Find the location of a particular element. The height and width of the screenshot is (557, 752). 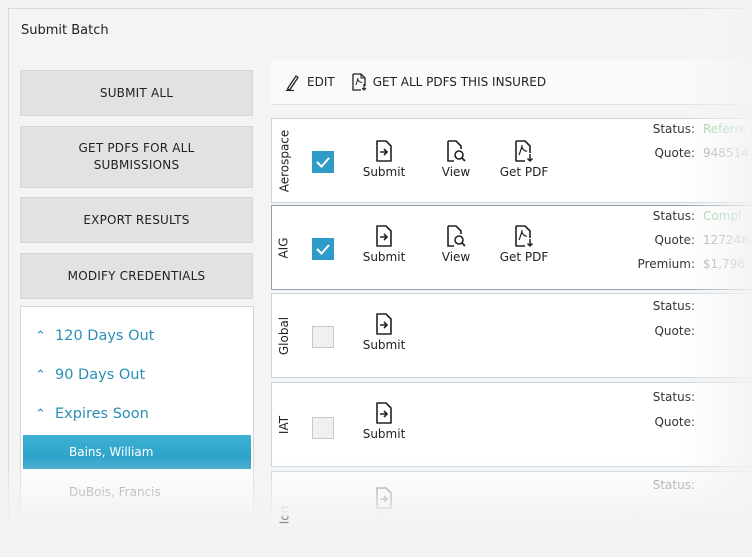

carrier-name: Global is located at coordinates (284, 335).